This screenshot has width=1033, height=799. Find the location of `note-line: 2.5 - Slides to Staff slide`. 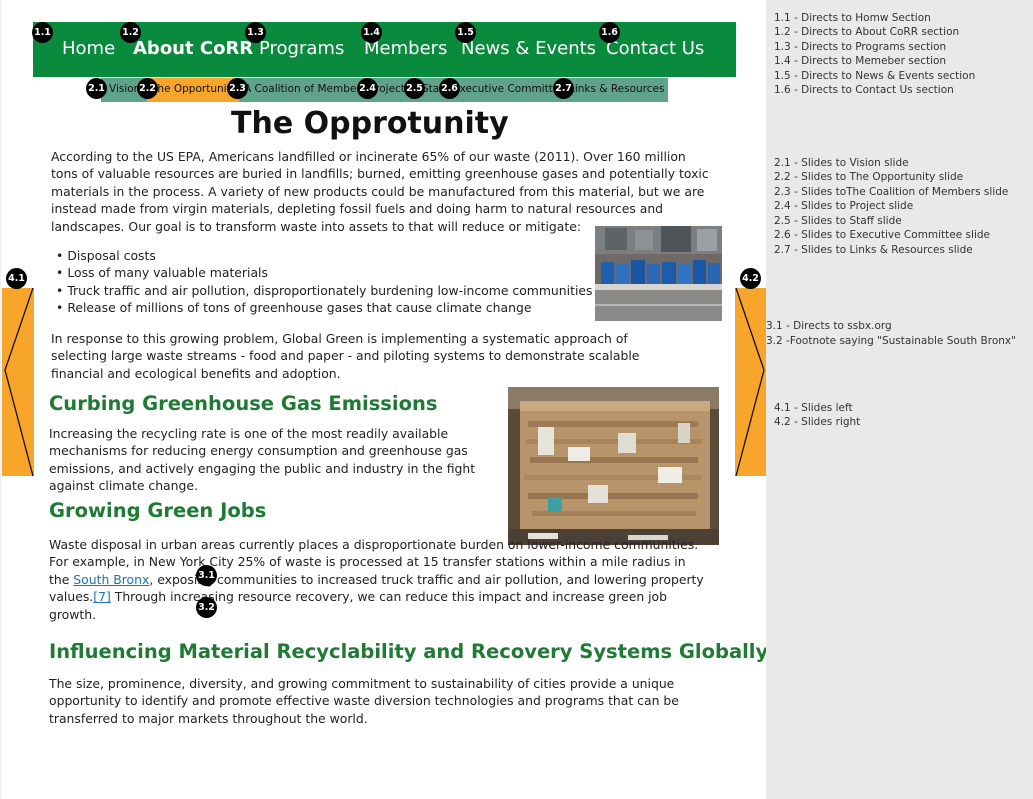

note-line: 2.5 - Slides to Staff slide is located at coordinates (838, 221).